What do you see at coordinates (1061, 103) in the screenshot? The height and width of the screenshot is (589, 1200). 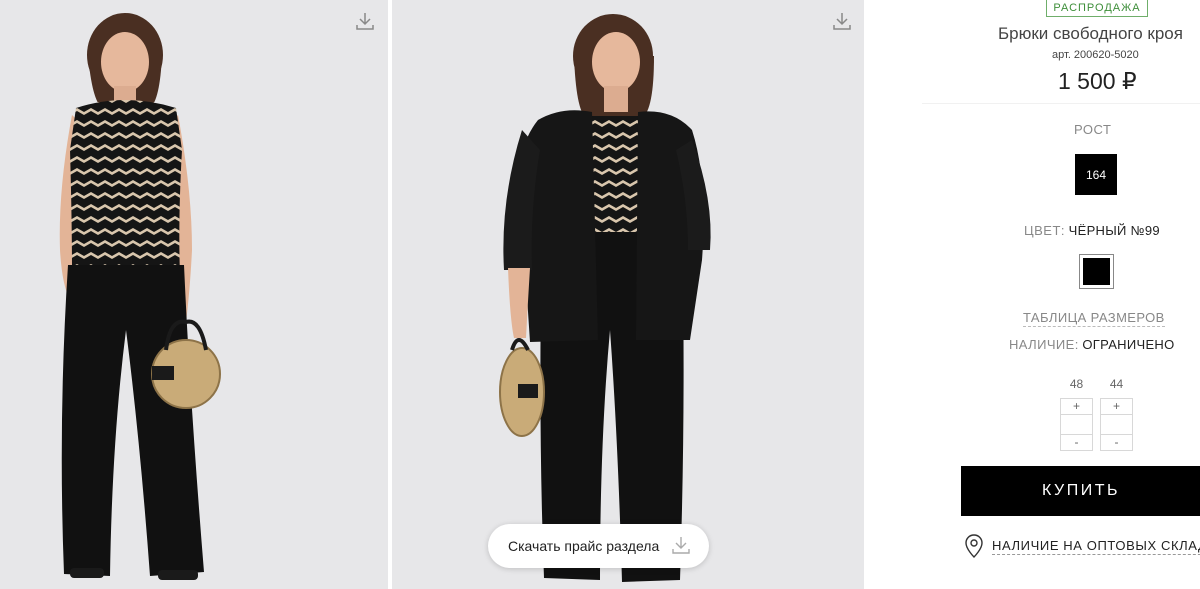 I see `divider` at bounding box center [1061, 103].